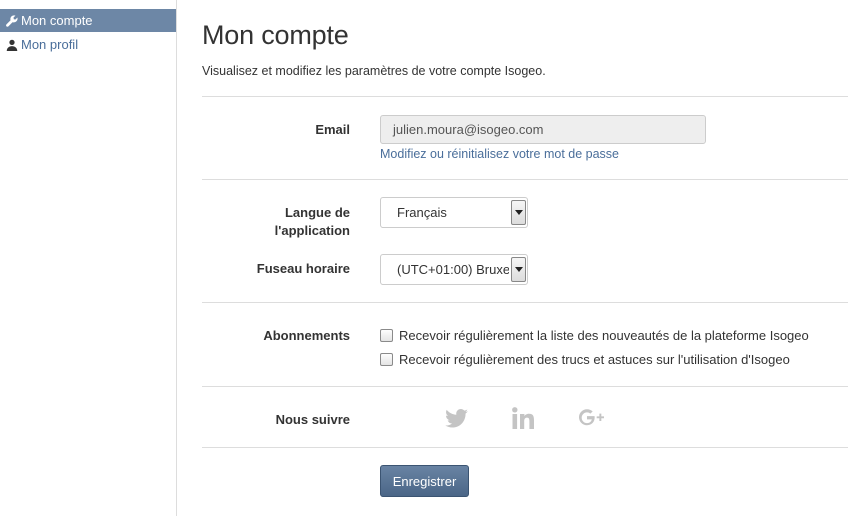  What do you see at coordinates (422, 212) in the screenshot?
I see `language-selected-value: Français` at bounding box center [422, 212].